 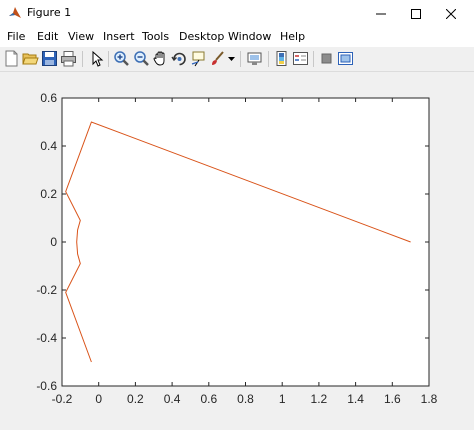 What do you see at coordinates (245, 399) in the screenshot?
I see `x-tick-label: 0.8` at bounding box center [245, 399].